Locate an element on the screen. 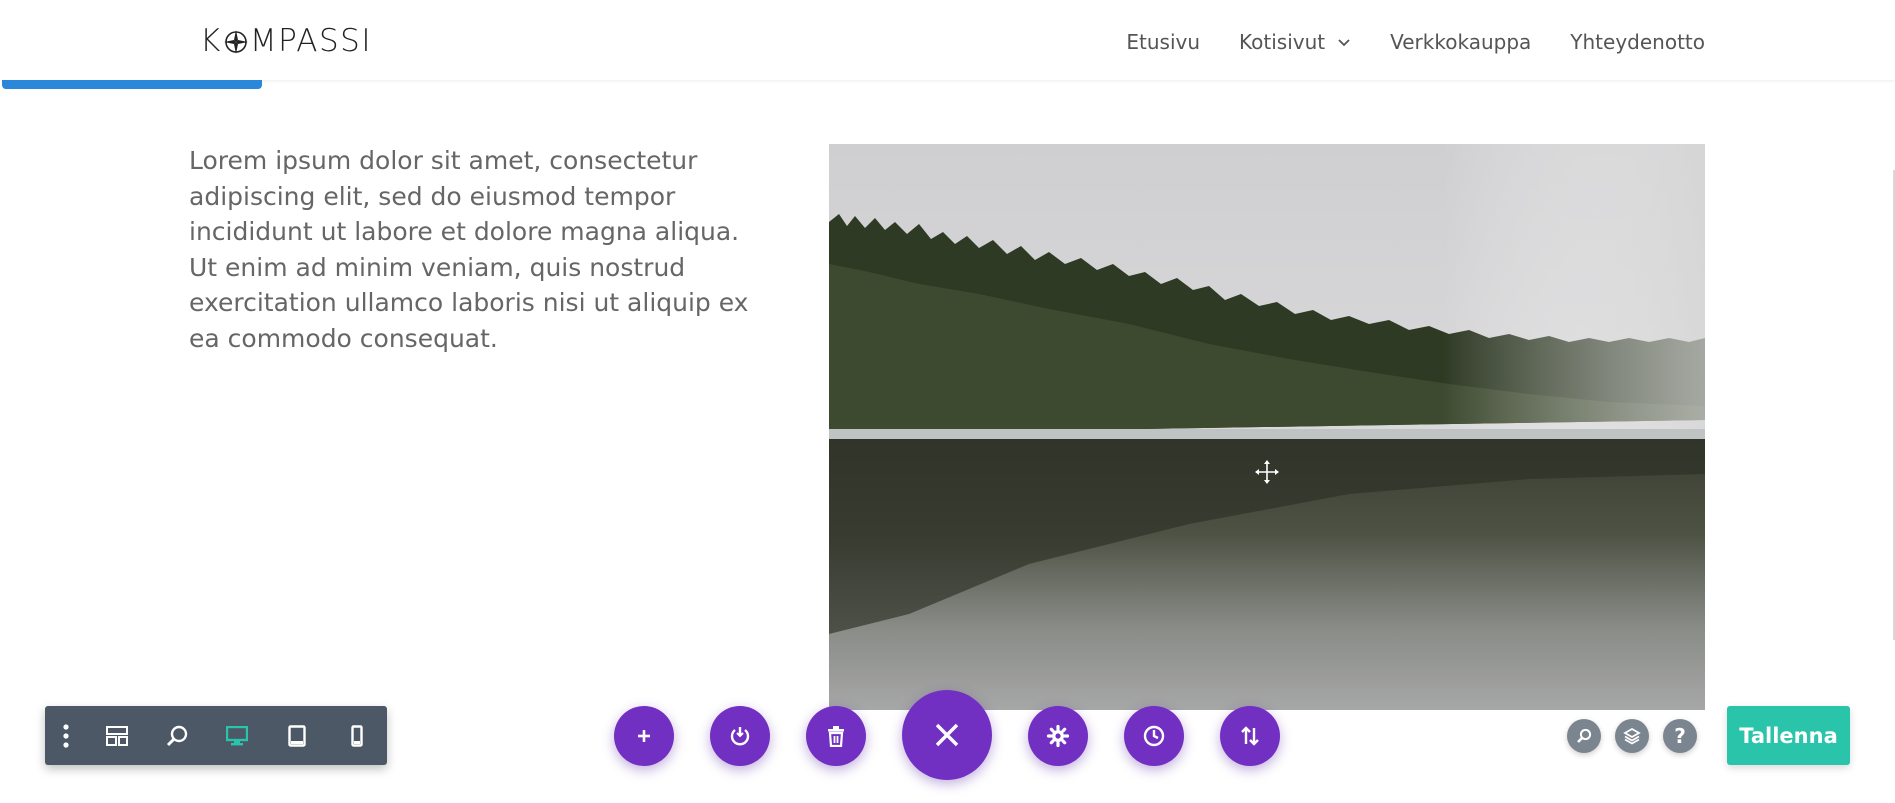 This screenshot has height=803, width=1895. nav-label: Yhteydenotto is located at coordinates (1637, 42).